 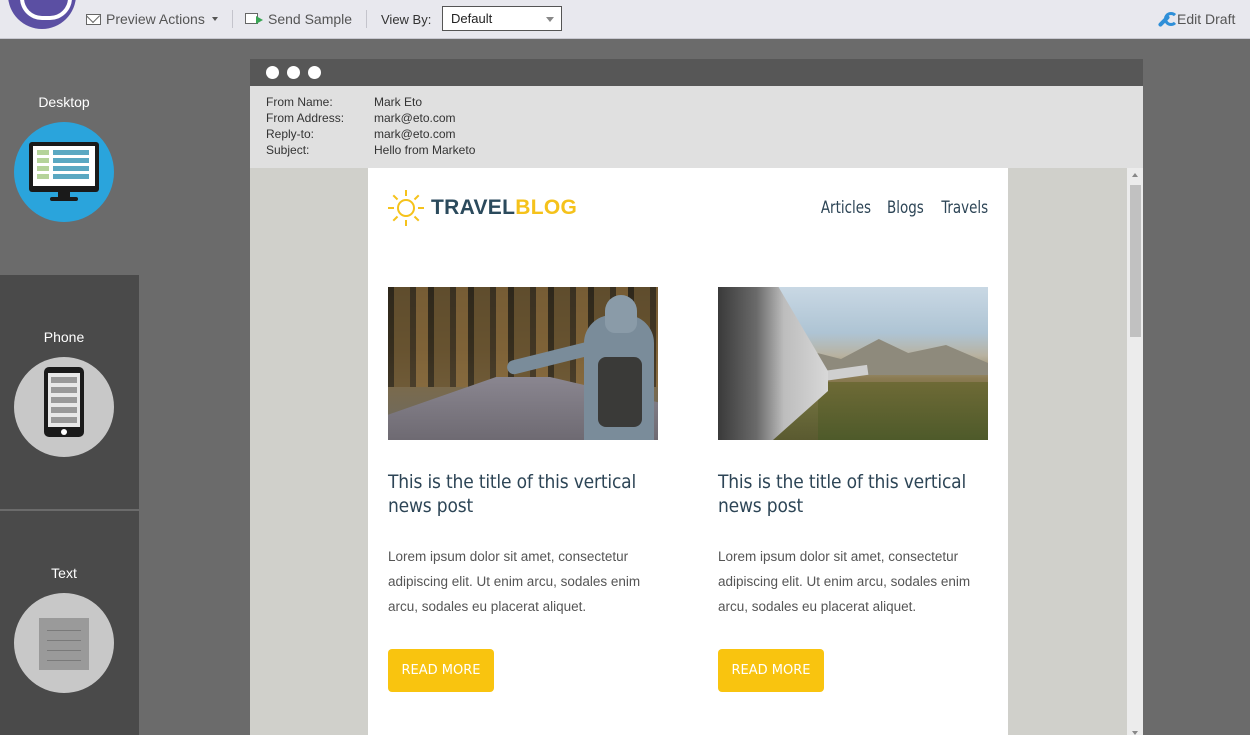 I want to click on device-option-phone: Phone, so click(x=69, y=392).